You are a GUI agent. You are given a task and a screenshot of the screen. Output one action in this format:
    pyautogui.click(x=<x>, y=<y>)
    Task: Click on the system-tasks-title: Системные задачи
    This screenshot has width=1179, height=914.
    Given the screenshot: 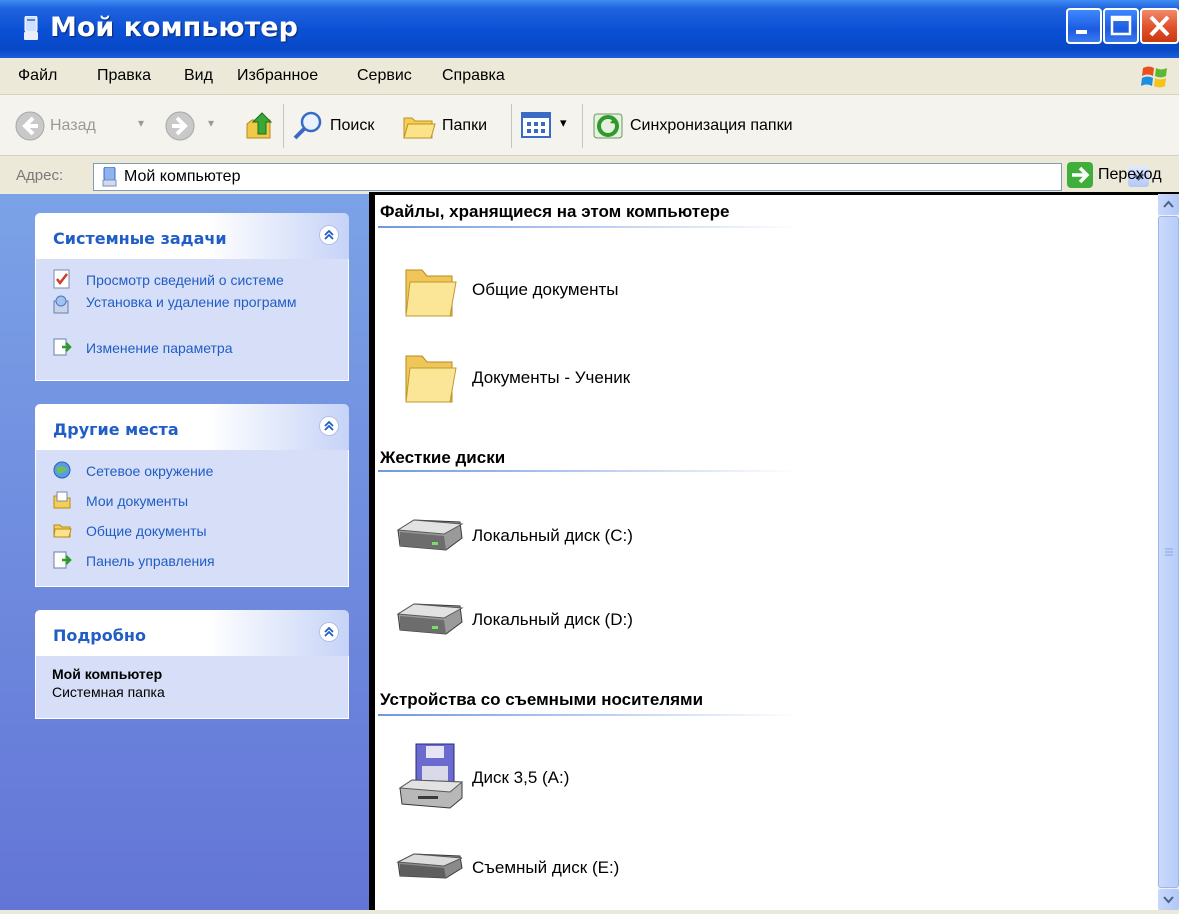 What is the action you would take?
    pyautogui.click(x=140, y=238)
    